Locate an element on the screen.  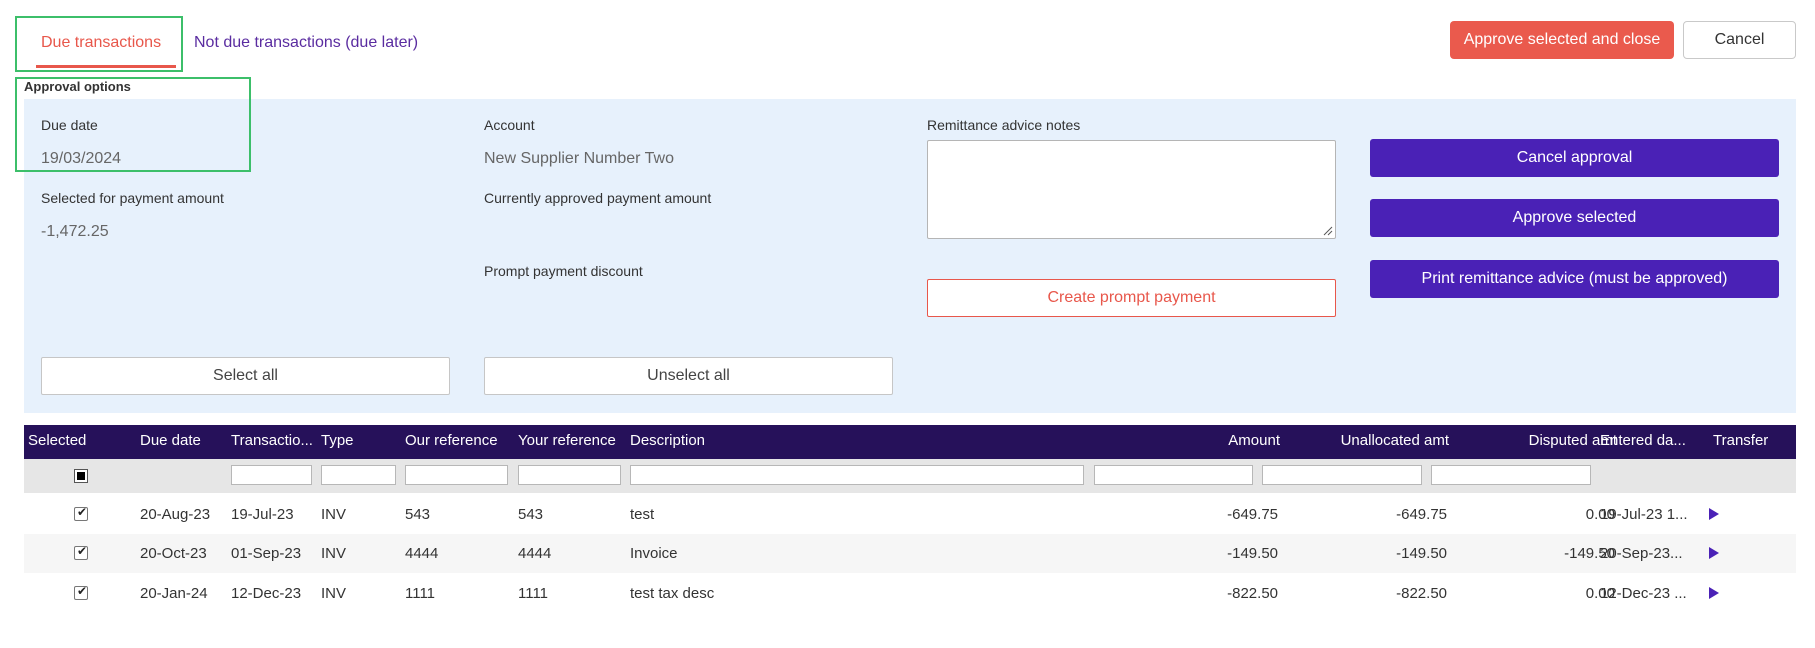
select-all-button: Select all is located at coordinates (245, 376).